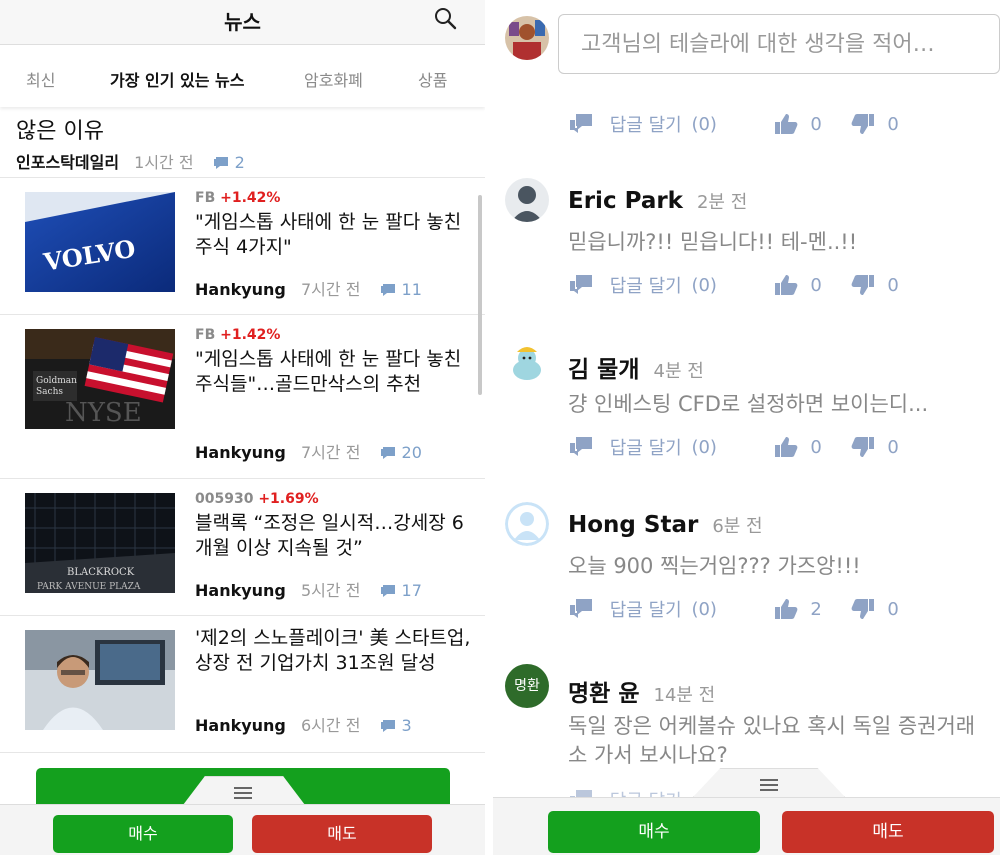 The width and height of the screenshot is (1000, 855). What do you see at coordinates (330, 725) in the screenshot?
I see `news-time: 6시간 전` at bounding box center [330, 725].